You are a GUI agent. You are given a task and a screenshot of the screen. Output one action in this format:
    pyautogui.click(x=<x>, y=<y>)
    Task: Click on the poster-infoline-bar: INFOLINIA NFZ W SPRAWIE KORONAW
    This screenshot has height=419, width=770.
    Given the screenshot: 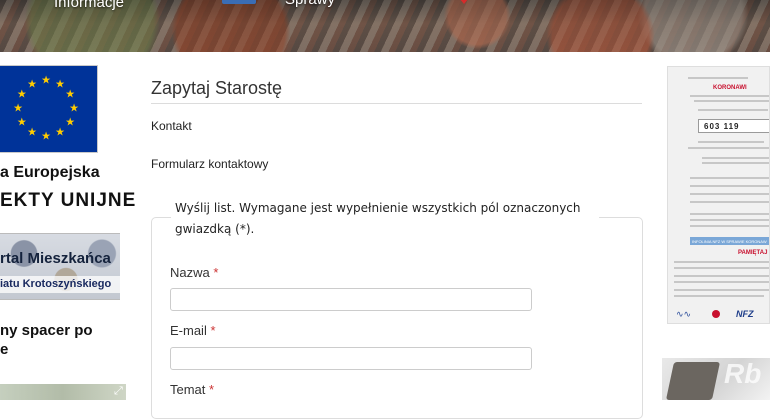 What is the action you would take?
    pyautogui.click(x=729, y=241)
    